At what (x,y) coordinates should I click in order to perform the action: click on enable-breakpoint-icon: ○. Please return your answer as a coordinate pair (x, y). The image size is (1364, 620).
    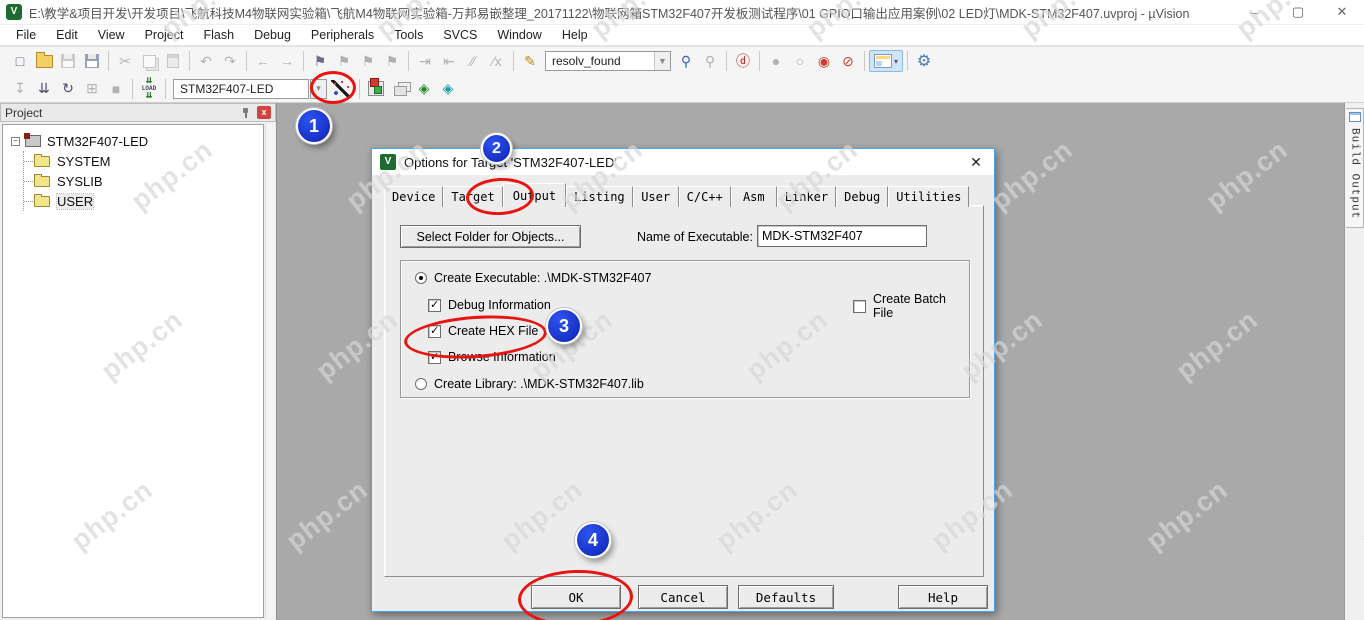
    Looking at the image, I should click on (800, 61).